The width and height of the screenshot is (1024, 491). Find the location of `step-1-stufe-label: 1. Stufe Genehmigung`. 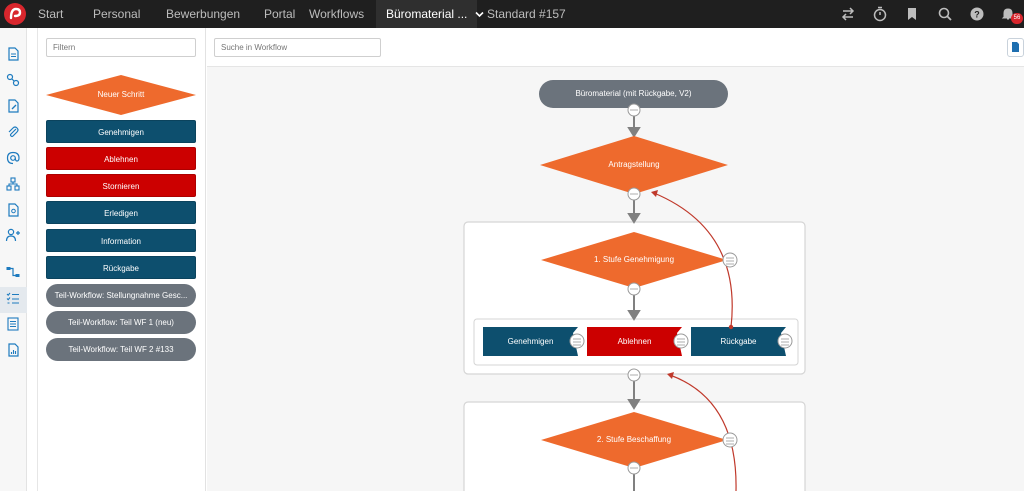

step-1-stufe-label: 1. Stufe Genehmigung is located at coordinates (634, 259).